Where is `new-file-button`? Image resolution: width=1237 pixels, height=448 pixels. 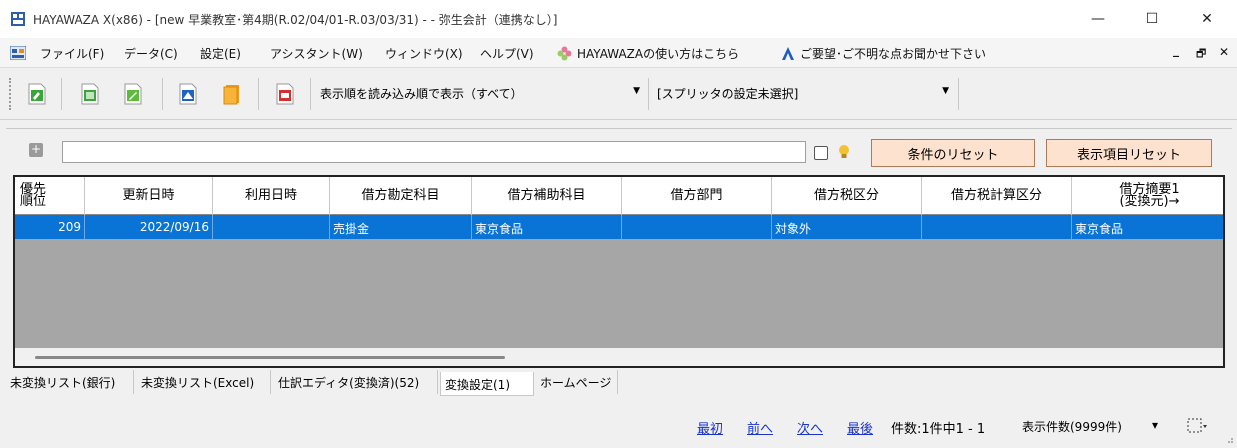
new-file-button is located at coordinates (37, 94).